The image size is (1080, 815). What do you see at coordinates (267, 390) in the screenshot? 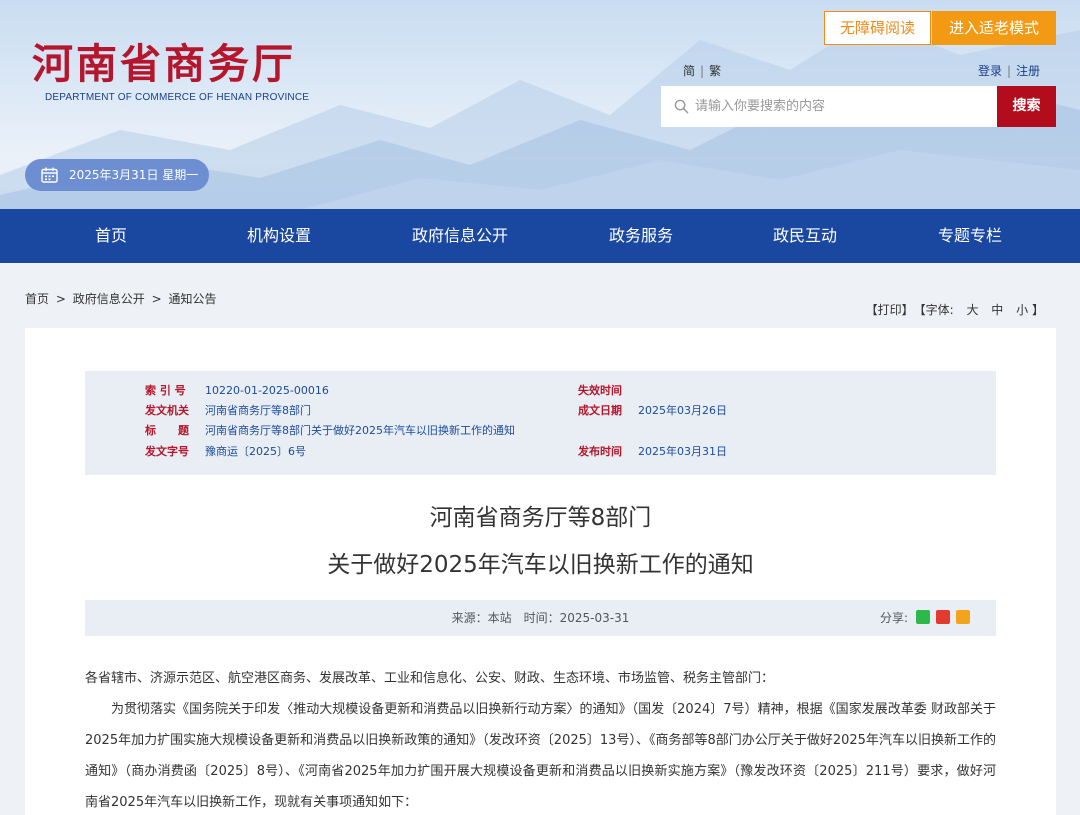
I see `meta-index-value: 10220-01-2025-00016` at bounding box center [267, 390].